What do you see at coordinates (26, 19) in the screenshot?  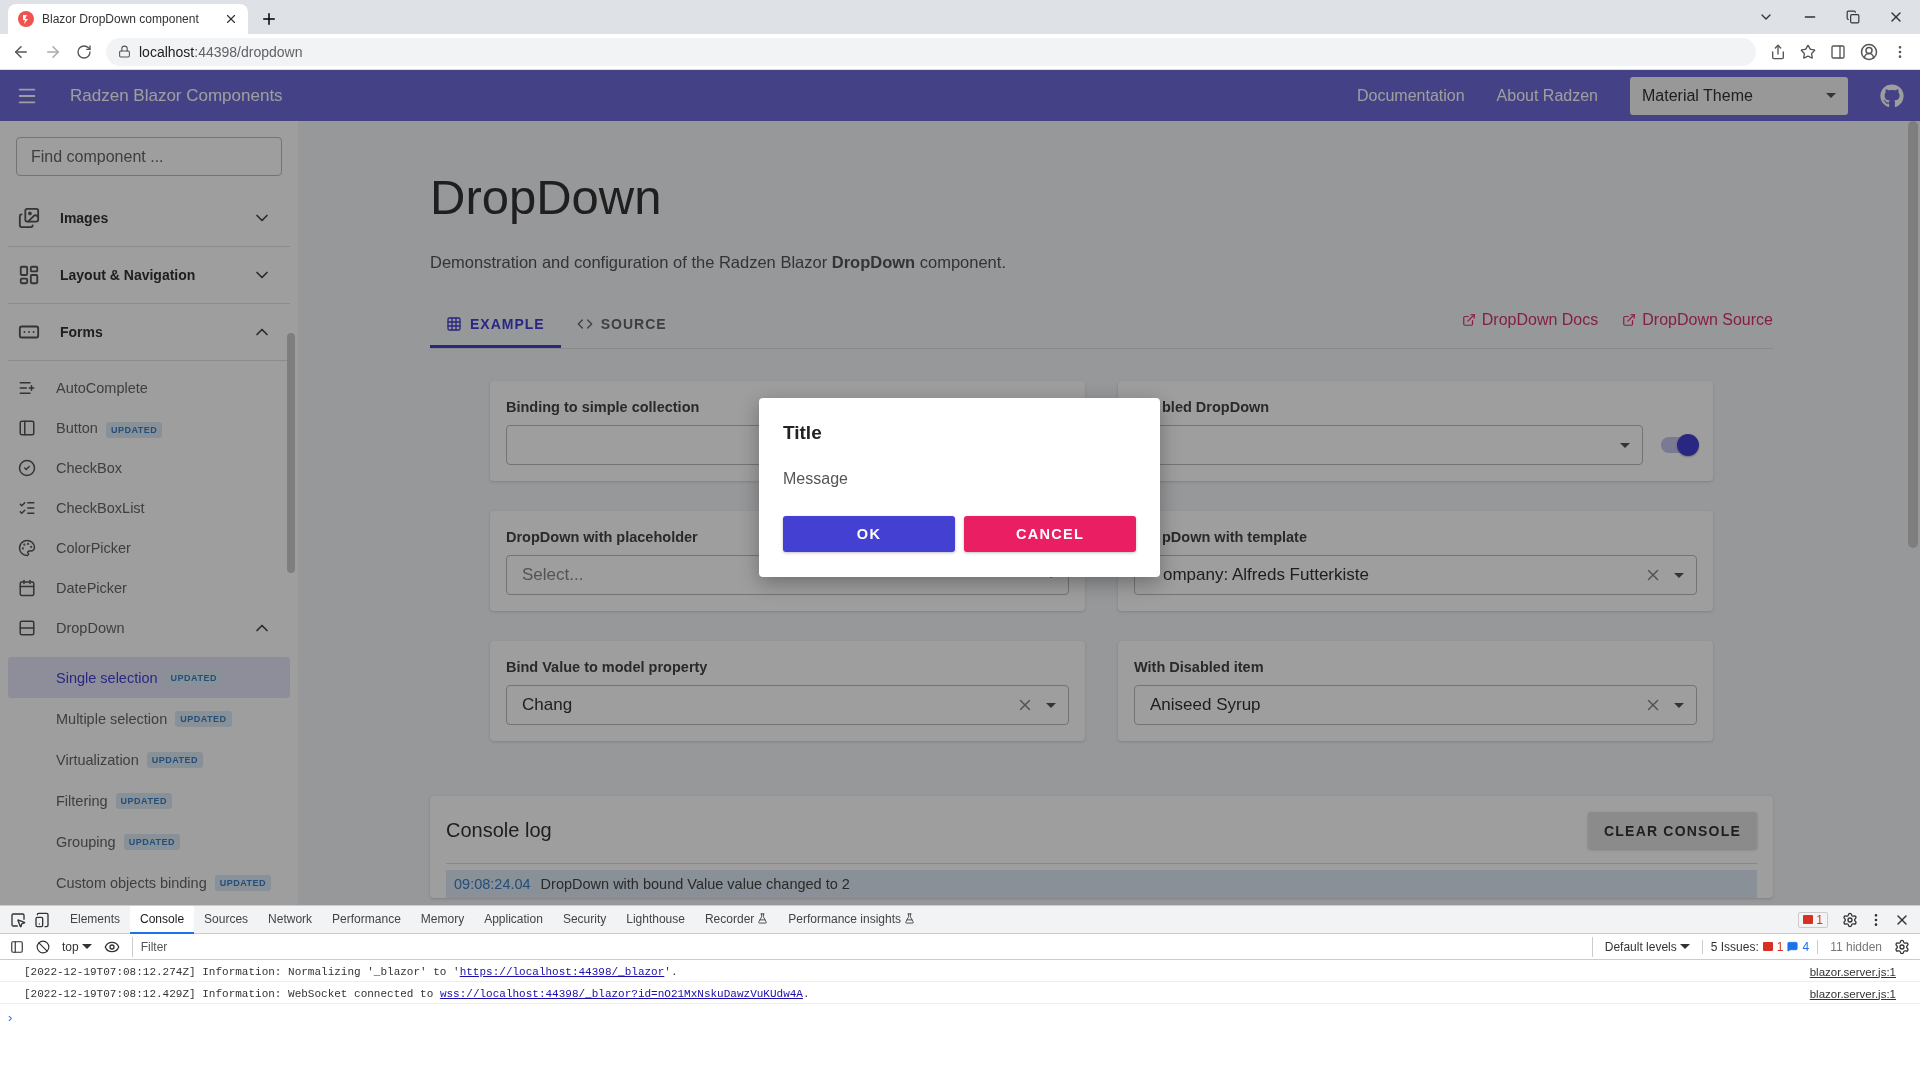 I see `favicon-icon` at bounding box center [26, 19].